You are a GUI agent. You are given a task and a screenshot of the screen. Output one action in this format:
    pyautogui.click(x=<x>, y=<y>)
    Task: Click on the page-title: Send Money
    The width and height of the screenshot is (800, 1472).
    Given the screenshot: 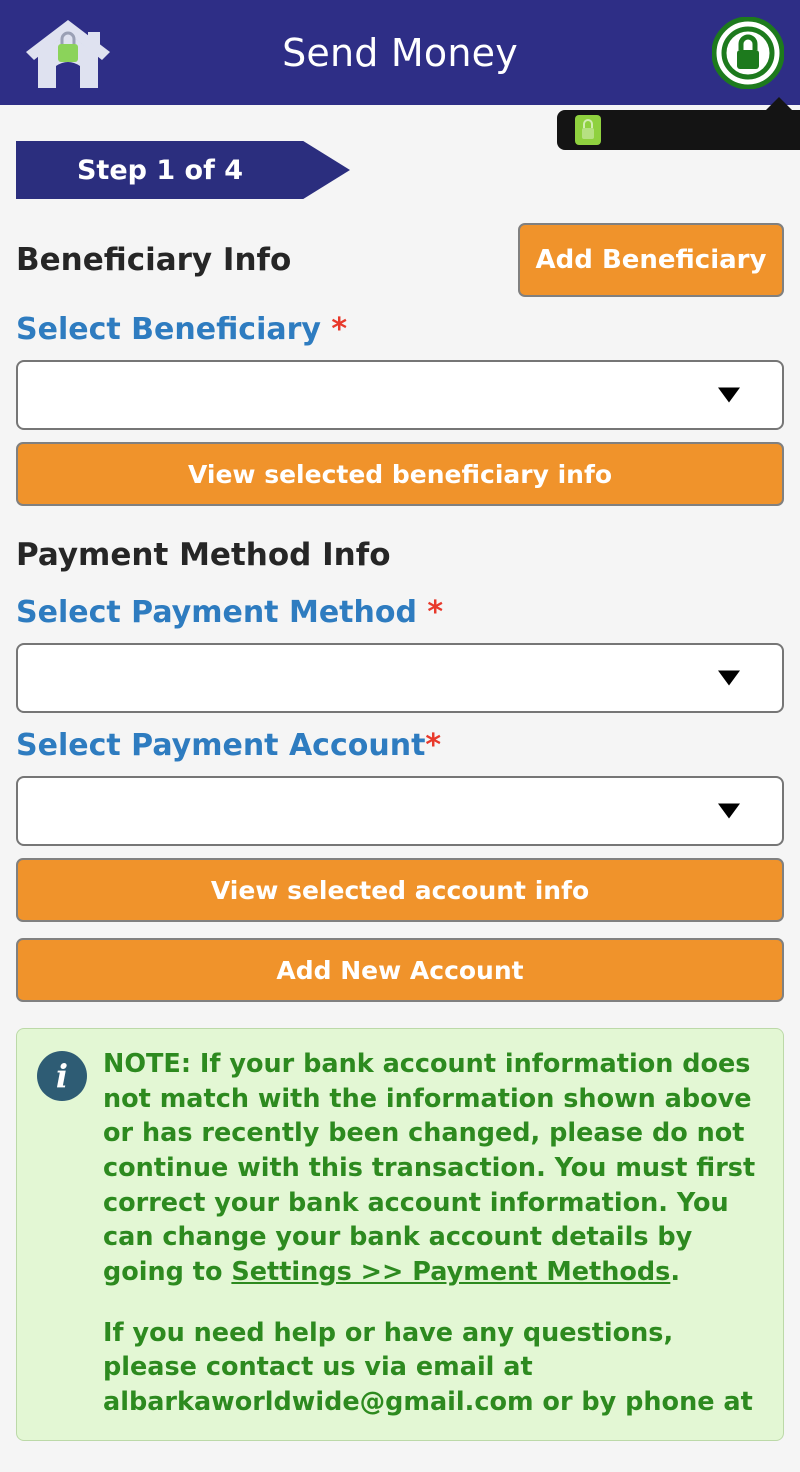 What is the action you would take?
    pyautogui.click(x=400, y=52)
    